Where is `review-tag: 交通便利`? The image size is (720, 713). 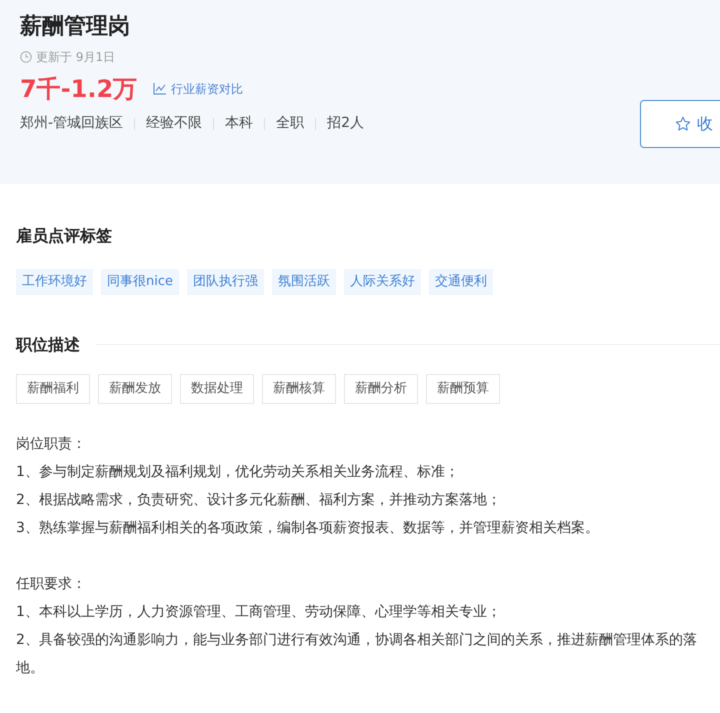 review-tag: 交通便利 is located at coordinates (461, 282).